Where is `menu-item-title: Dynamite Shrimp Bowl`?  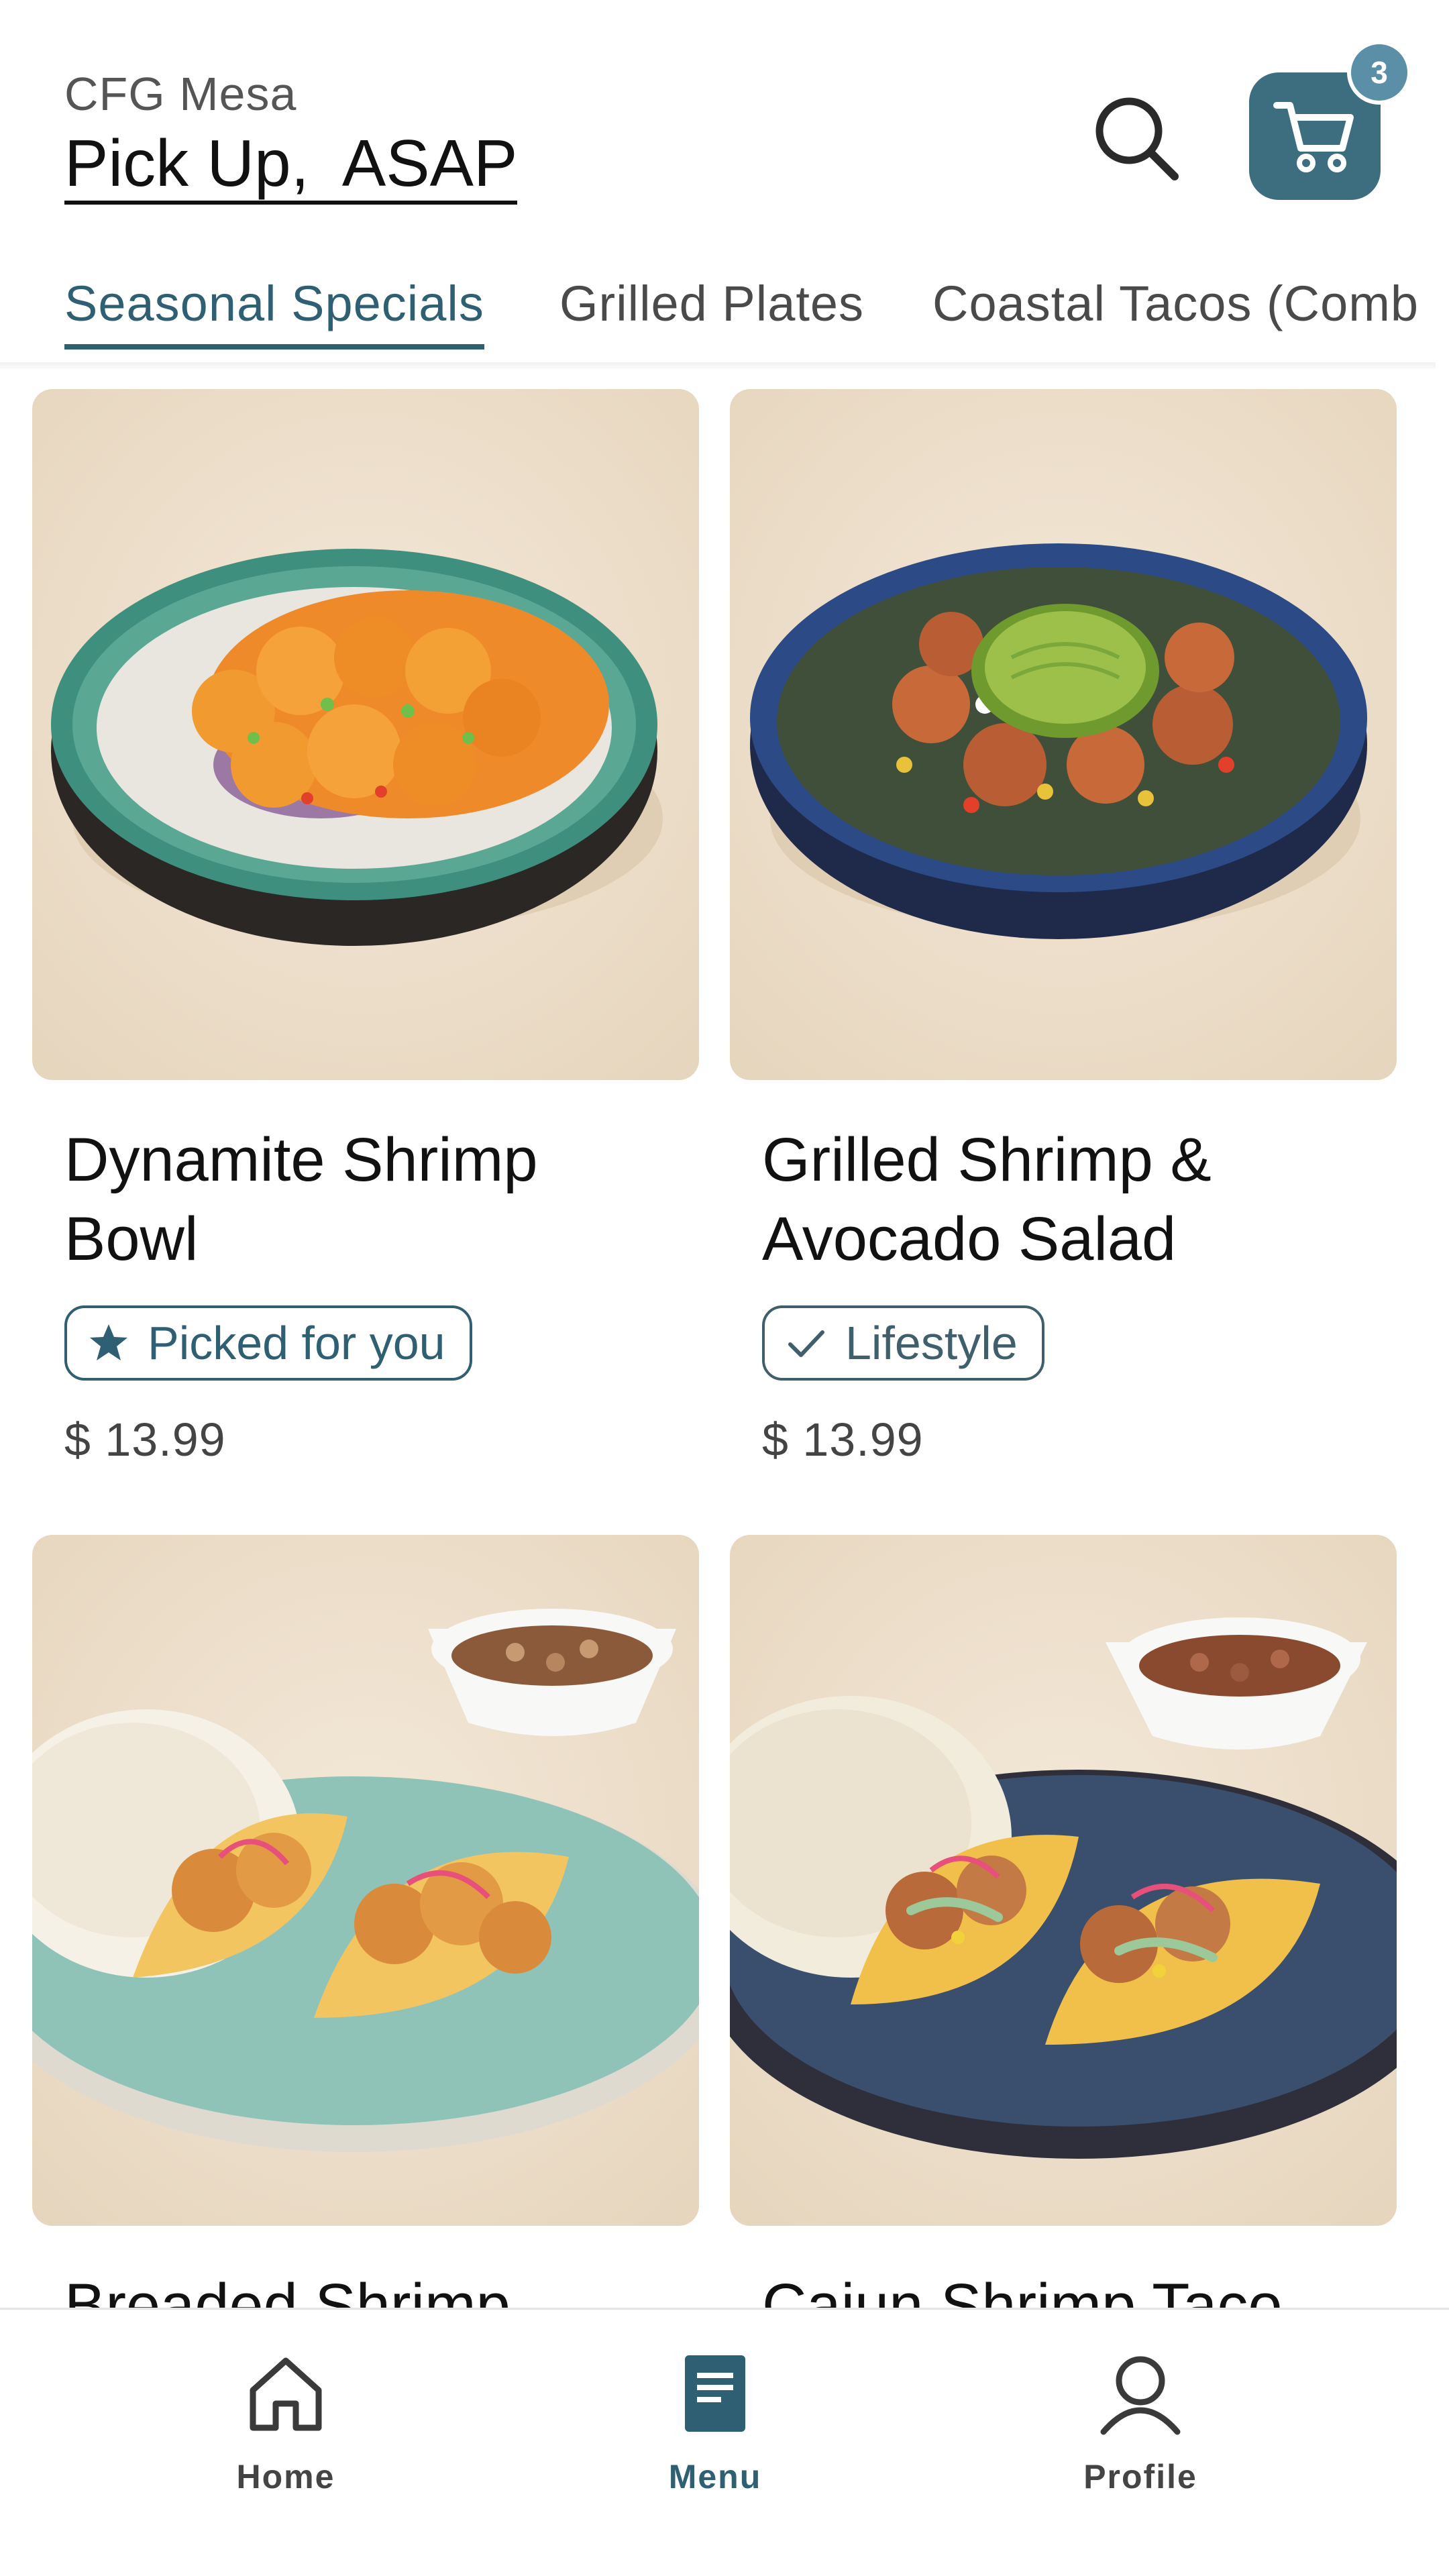 menu-item-title: Dynamite Shrimp Bowl is located at coordinates (301, 1199).